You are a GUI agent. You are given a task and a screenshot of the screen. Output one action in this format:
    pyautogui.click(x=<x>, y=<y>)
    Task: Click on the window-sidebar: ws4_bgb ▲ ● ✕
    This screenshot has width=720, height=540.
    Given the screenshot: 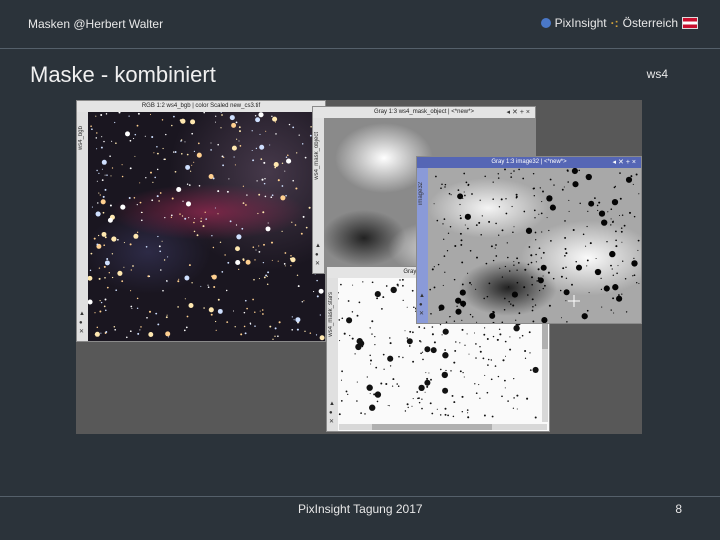 What is the action you would take?
    pyautogui.click(x=82, y=226)
    